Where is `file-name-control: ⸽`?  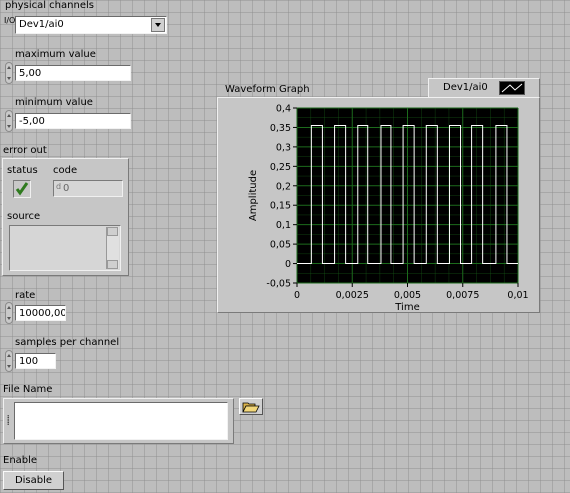
file-name-control: ⸽ is located at coordinates (118, 421).